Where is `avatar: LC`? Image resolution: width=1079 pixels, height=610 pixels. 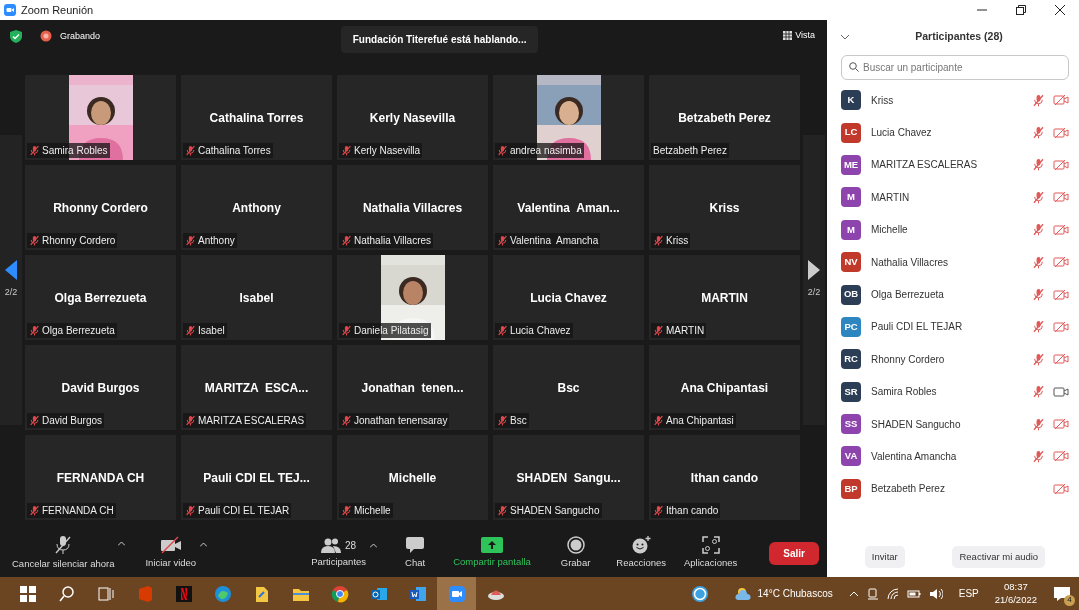 avatar: LC is located at coordinates (851, 132).